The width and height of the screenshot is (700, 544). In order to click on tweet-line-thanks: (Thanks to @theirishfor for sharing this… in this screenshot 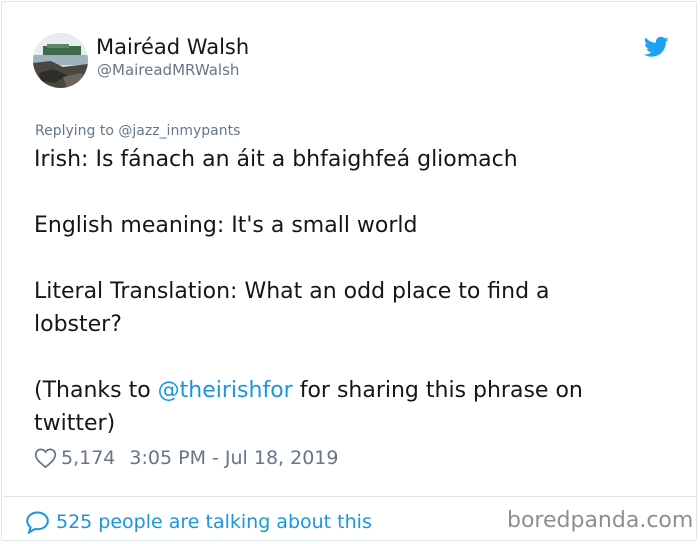, I will do `click(339, 407)`.